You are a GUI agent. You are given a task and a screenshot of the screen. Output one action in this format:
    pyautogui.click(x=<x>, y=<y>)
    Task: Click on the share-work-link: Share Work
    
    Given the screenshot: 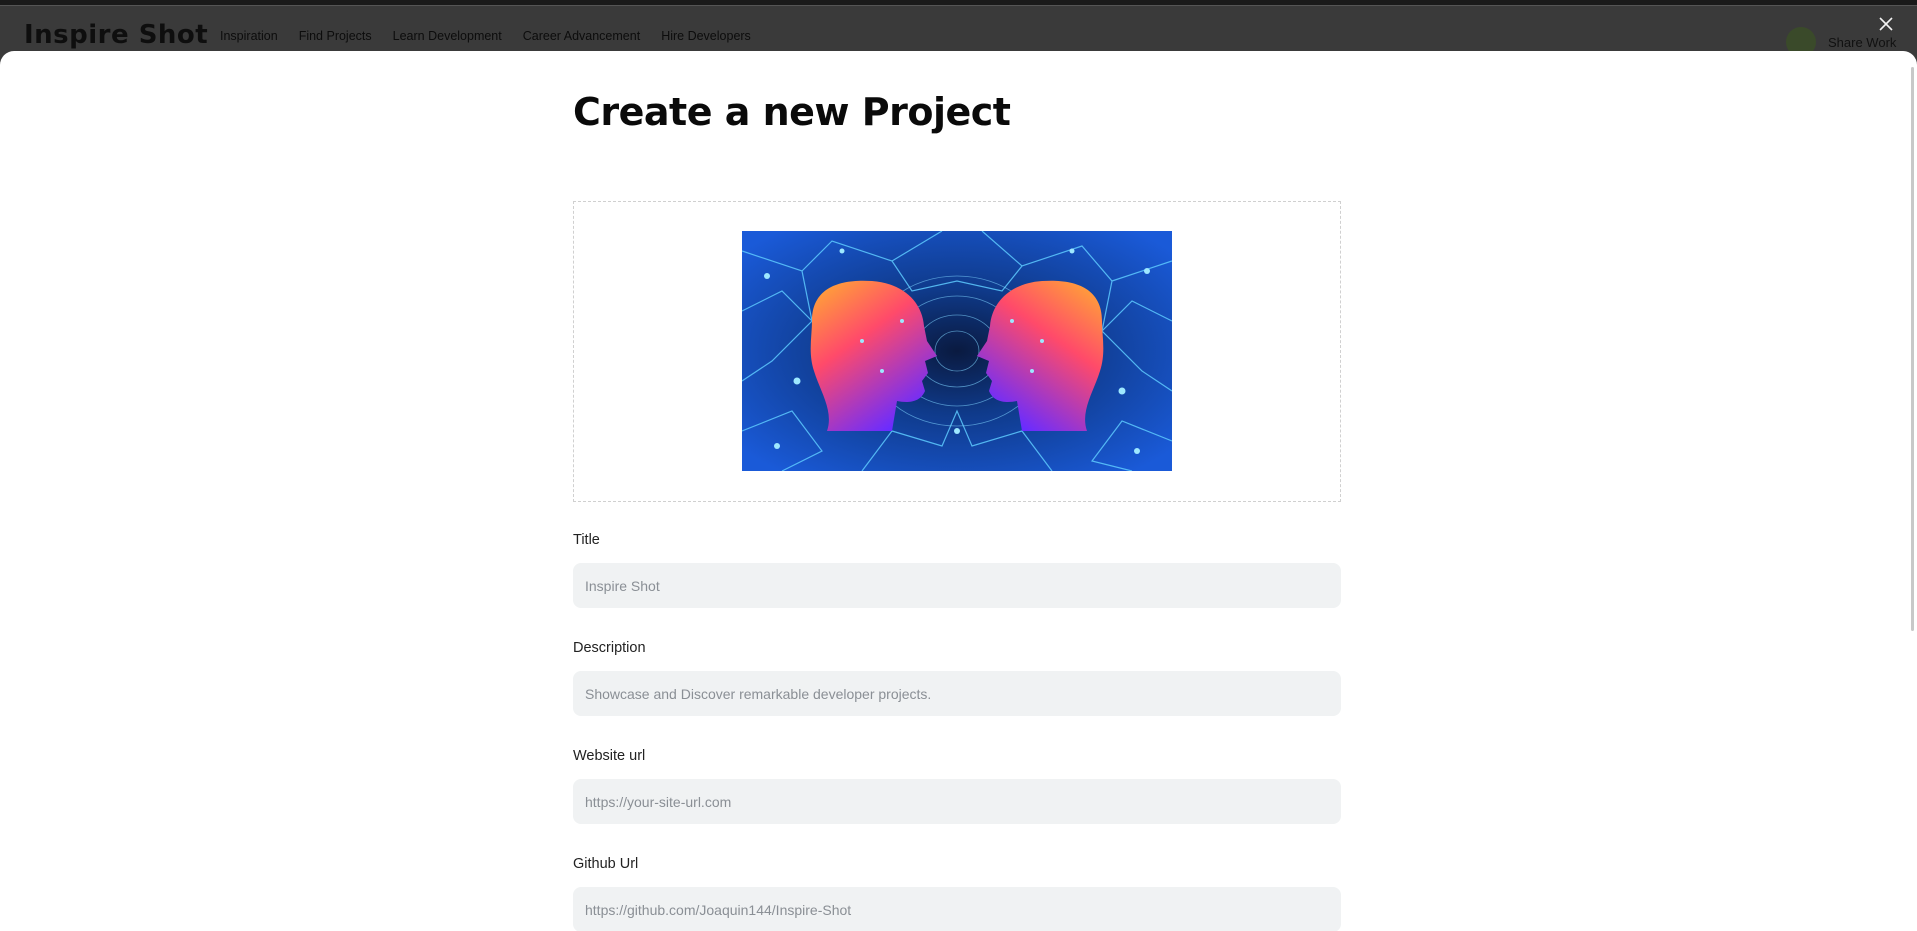 What is the action you would take?
    pyautogui.click(x=1862, y=42)
    